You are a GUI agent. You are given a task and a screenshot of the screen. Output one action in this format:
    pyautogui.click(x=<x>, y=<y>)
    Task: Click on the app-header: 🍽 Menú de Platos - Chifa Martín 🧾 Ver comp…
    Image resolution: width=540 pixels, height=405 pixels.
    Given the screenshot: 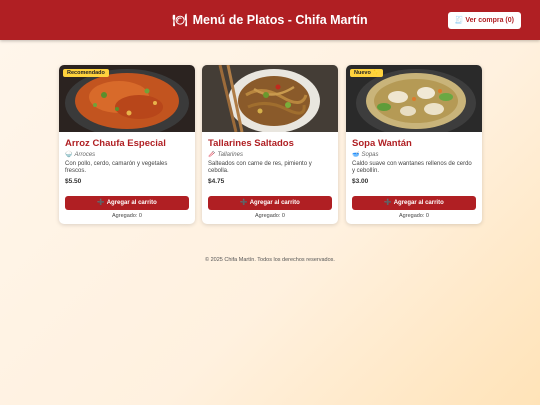 What is the action you would take?
    pyautogui.click(x=270, y=20)
    